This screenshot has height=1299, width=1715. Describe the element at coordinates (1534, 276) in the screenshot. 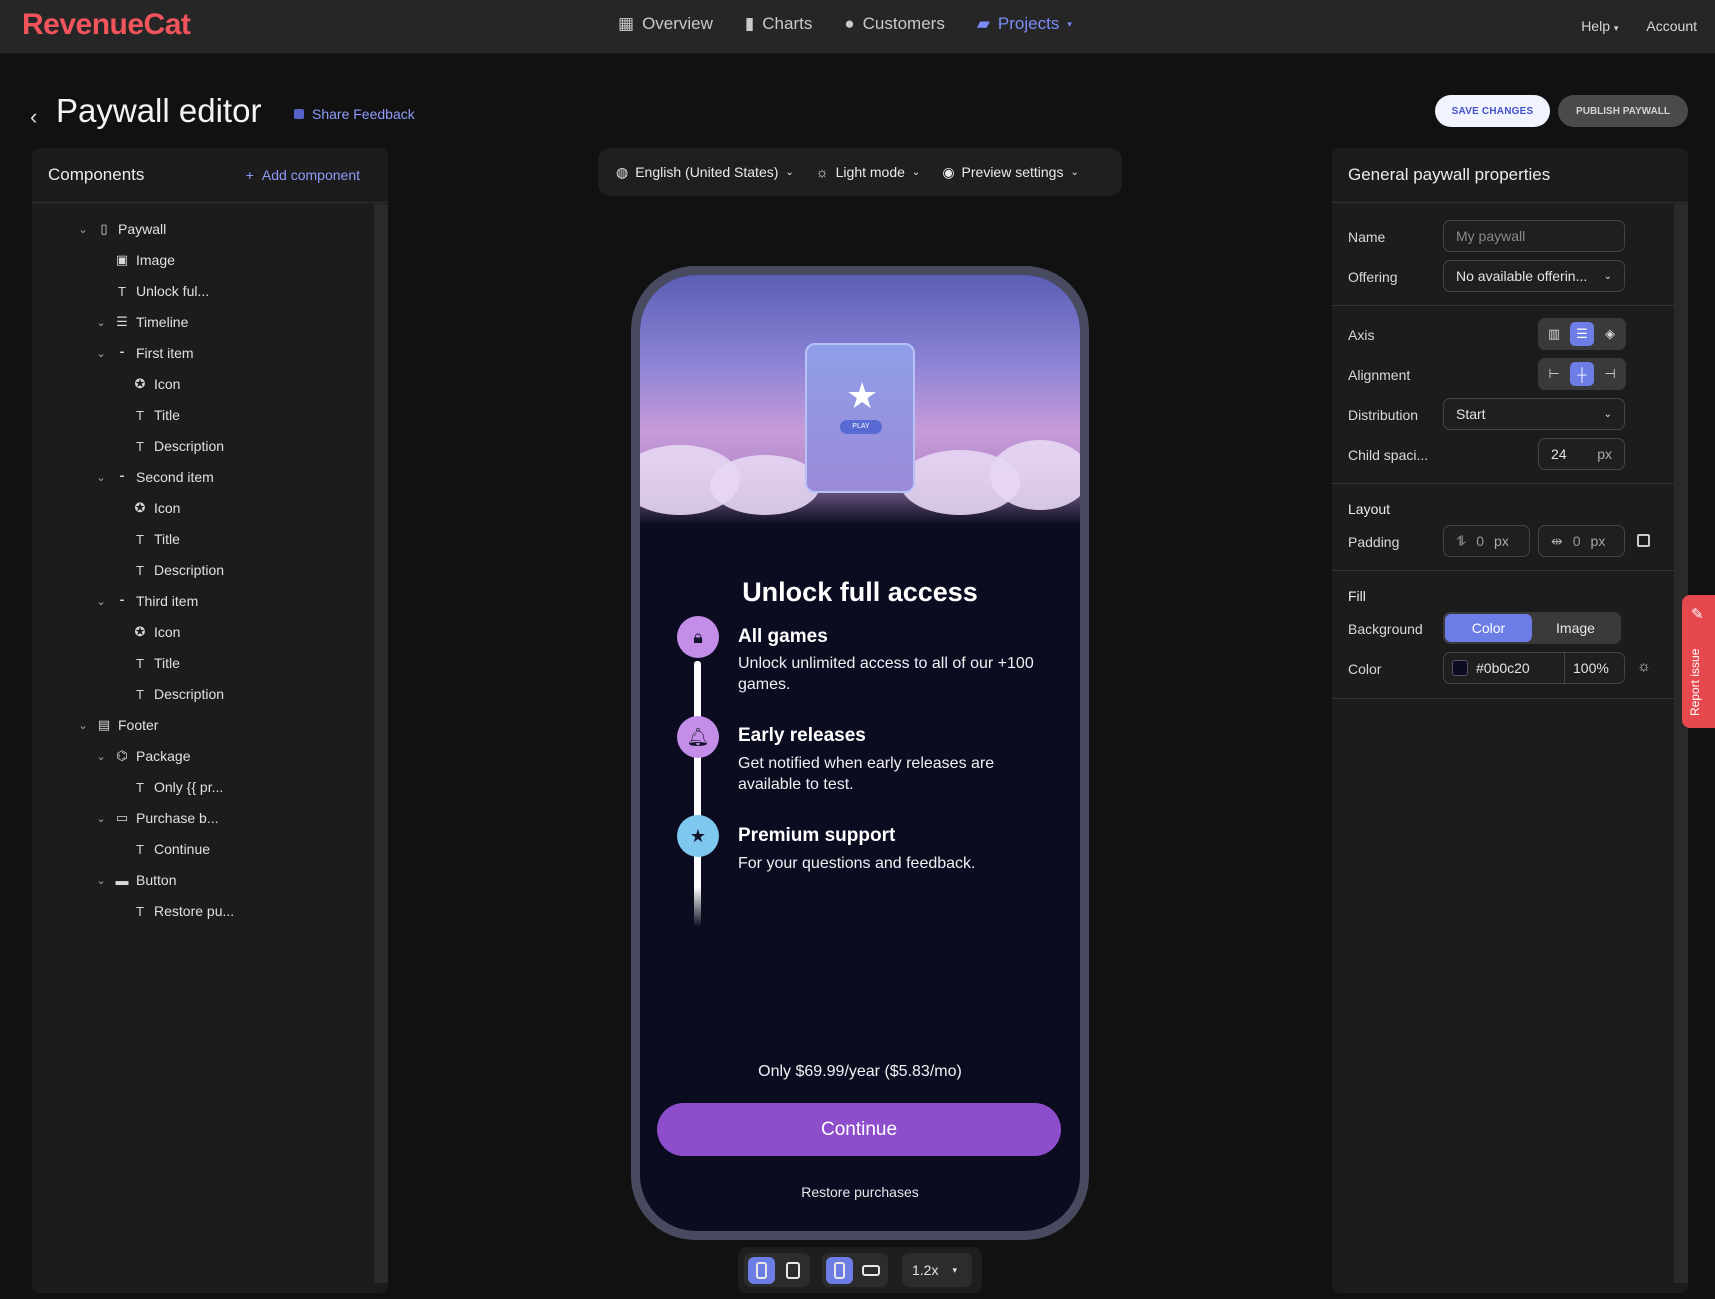

I see `offering-select: No available offerin... ⌄` at that location.